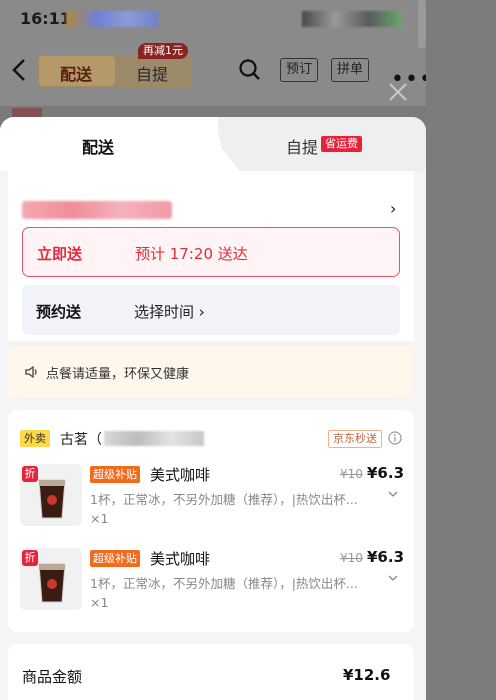 The height and width of the screenshot is (700, 496). I want to click on instant-delivery-label: 立即送, so click(60, 254).